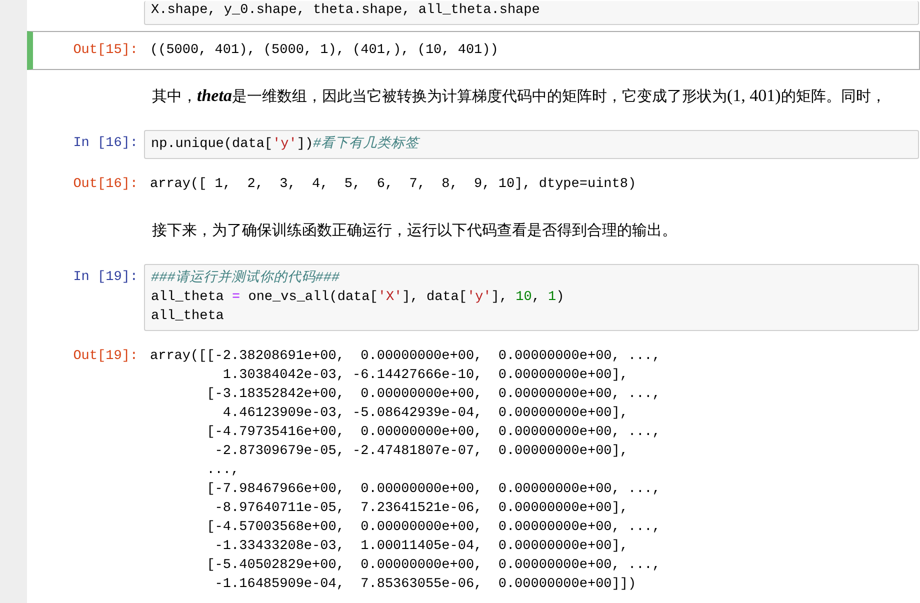 This screenshot has width=920, height=603. Describe the element at coordinates (425, 376) in the screenshot. I see `output-line: 1.30384042e-03, -6.14427666e-10, 0.00000000e+00],` at that location.